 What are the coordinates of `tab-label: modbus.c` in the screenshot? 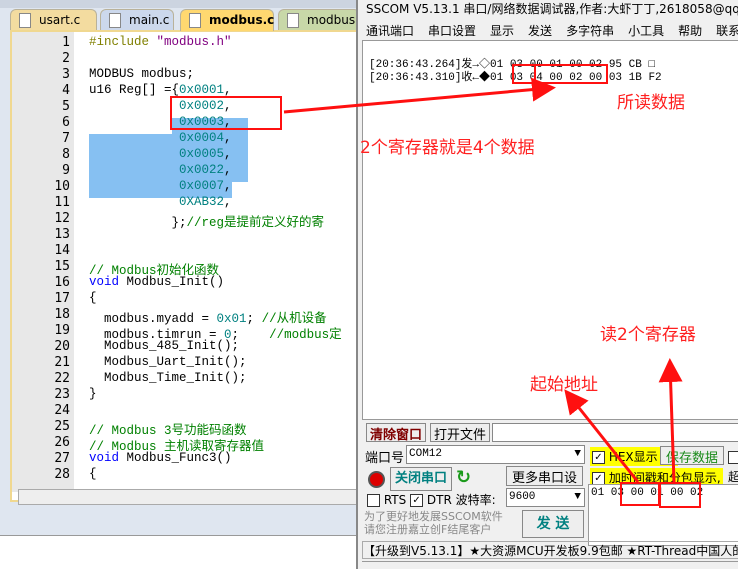 It's located at (242, 20).